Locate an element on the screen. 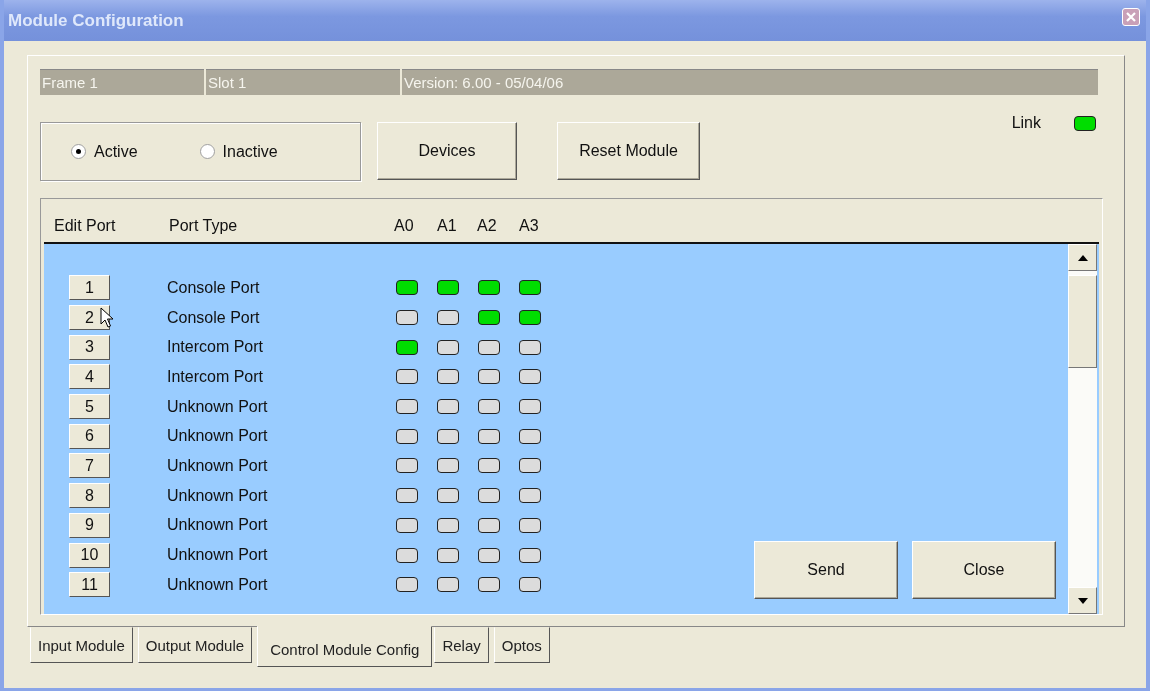 The width and height of the screenshot is (1150, 691). edit-port-button: 1 is located at coordinates (89, 288).